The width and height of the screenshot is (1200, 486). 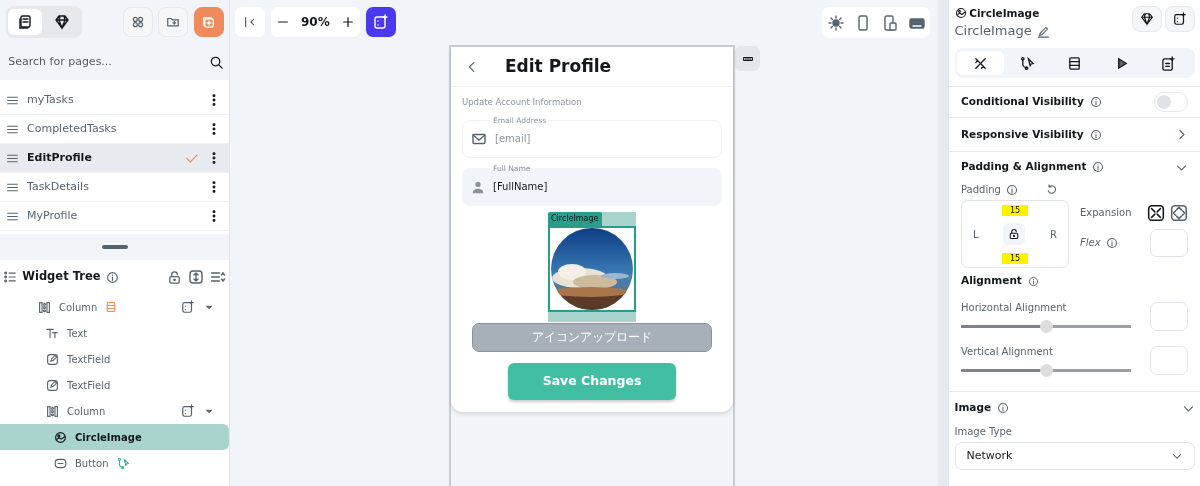 I want to click on layout-button, so click(x=747, y=58).